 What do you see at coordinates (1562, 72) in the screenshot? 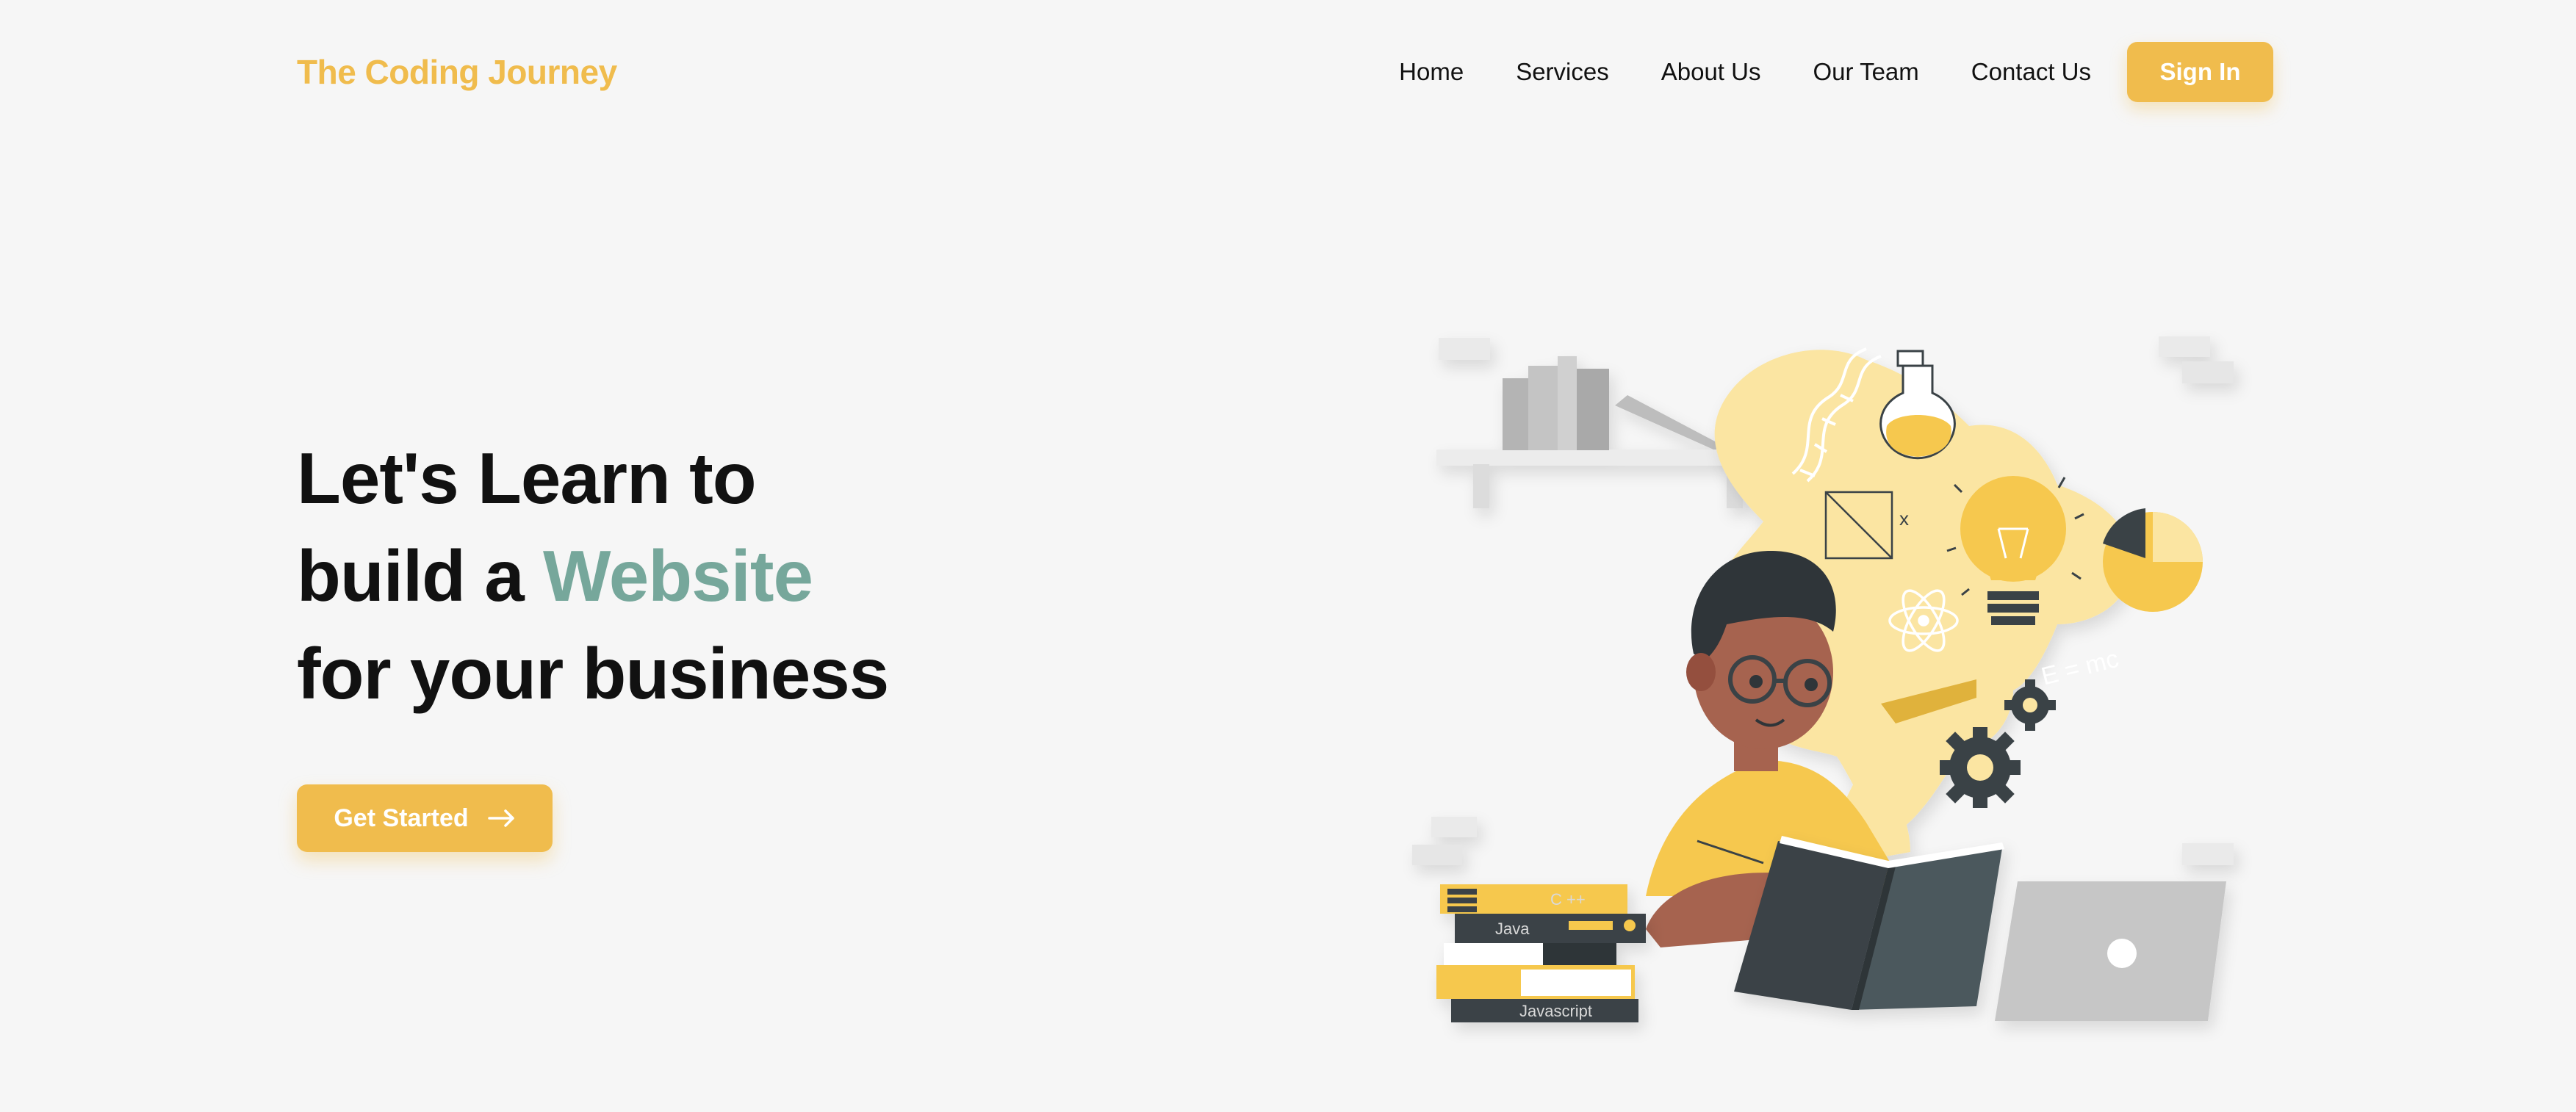
I see `nav-services: Services` at bounding box center [1562, 72].